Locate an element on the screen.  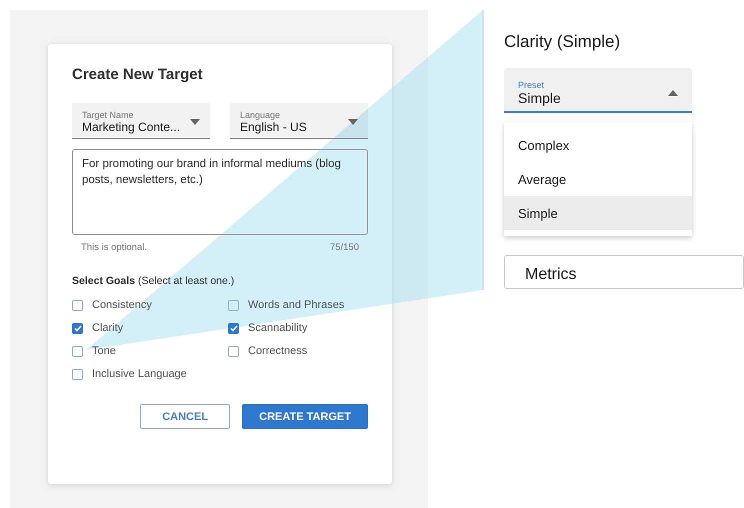
cancel-button: CANCEL is located at coordinates (185, 416).